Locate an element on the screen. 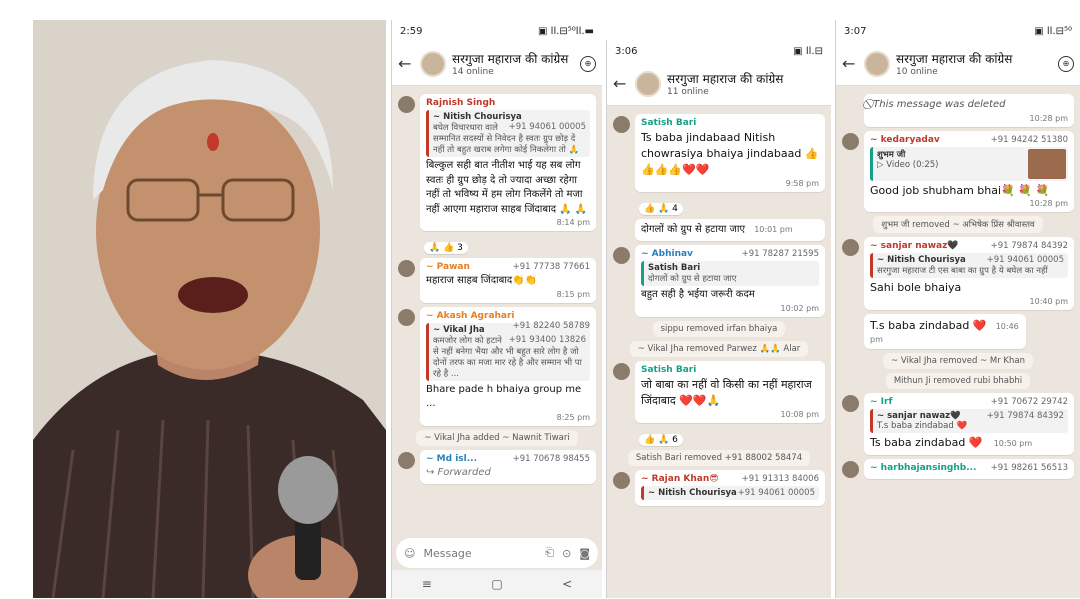 The width and height of the screenshot is (1080, 599). sender-name: ~ Irf is located at coordinates (881, 402).